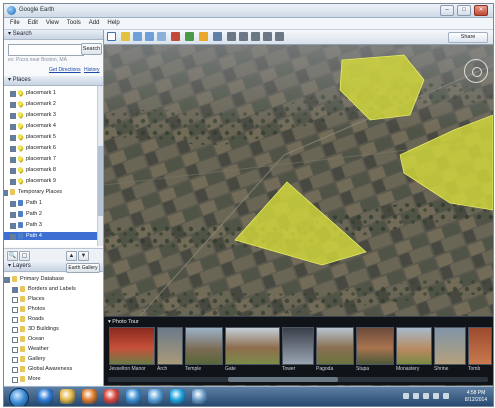  I want to click on network-icon, so click(406, 396).